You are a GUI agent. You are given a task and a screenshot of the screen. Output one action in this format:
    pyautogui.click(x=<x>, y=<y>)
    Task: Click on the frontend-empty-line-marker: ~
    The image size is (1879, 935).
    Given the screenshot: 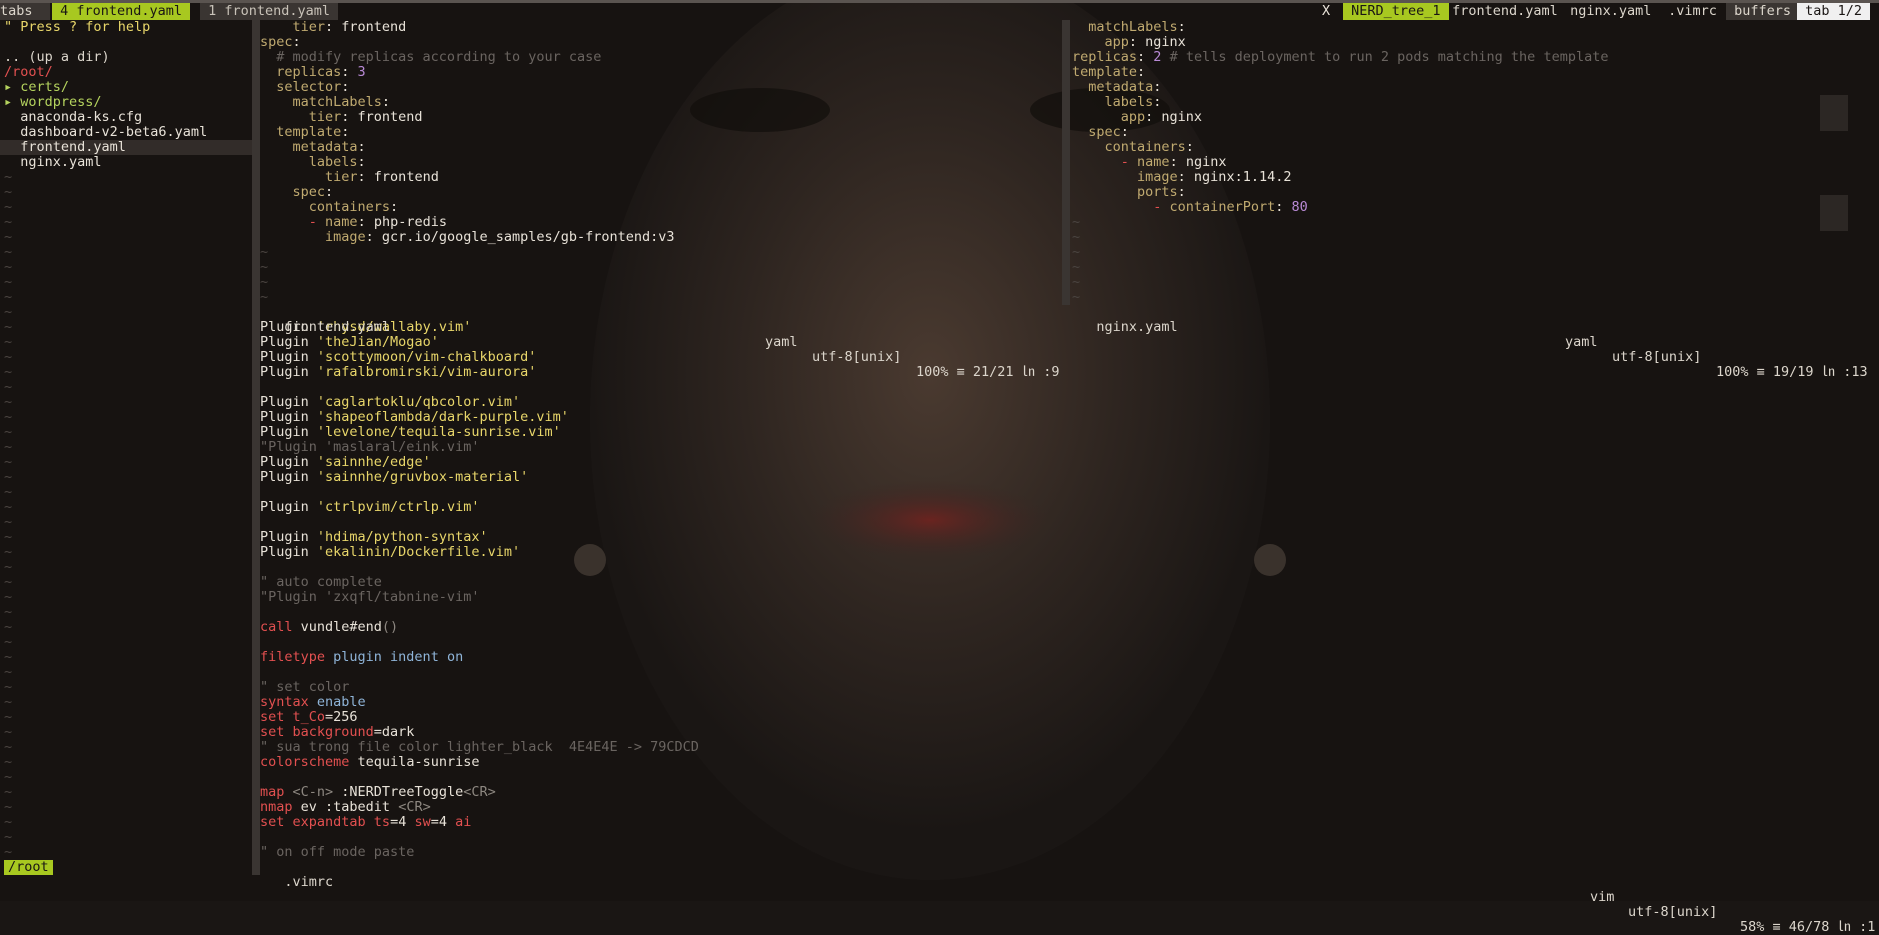 What is the action you would take?
    pyautogui.click(x=264, y=297)
    